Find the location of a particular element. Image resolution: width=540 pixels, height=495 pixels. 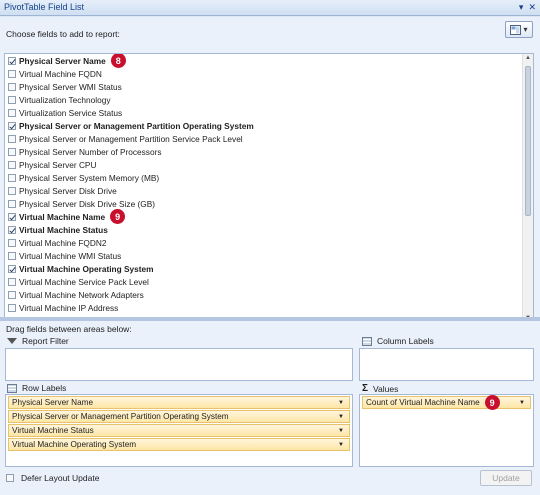

field-label: Virtual Machine Service Pack Level is located at coordinates (84, 281).